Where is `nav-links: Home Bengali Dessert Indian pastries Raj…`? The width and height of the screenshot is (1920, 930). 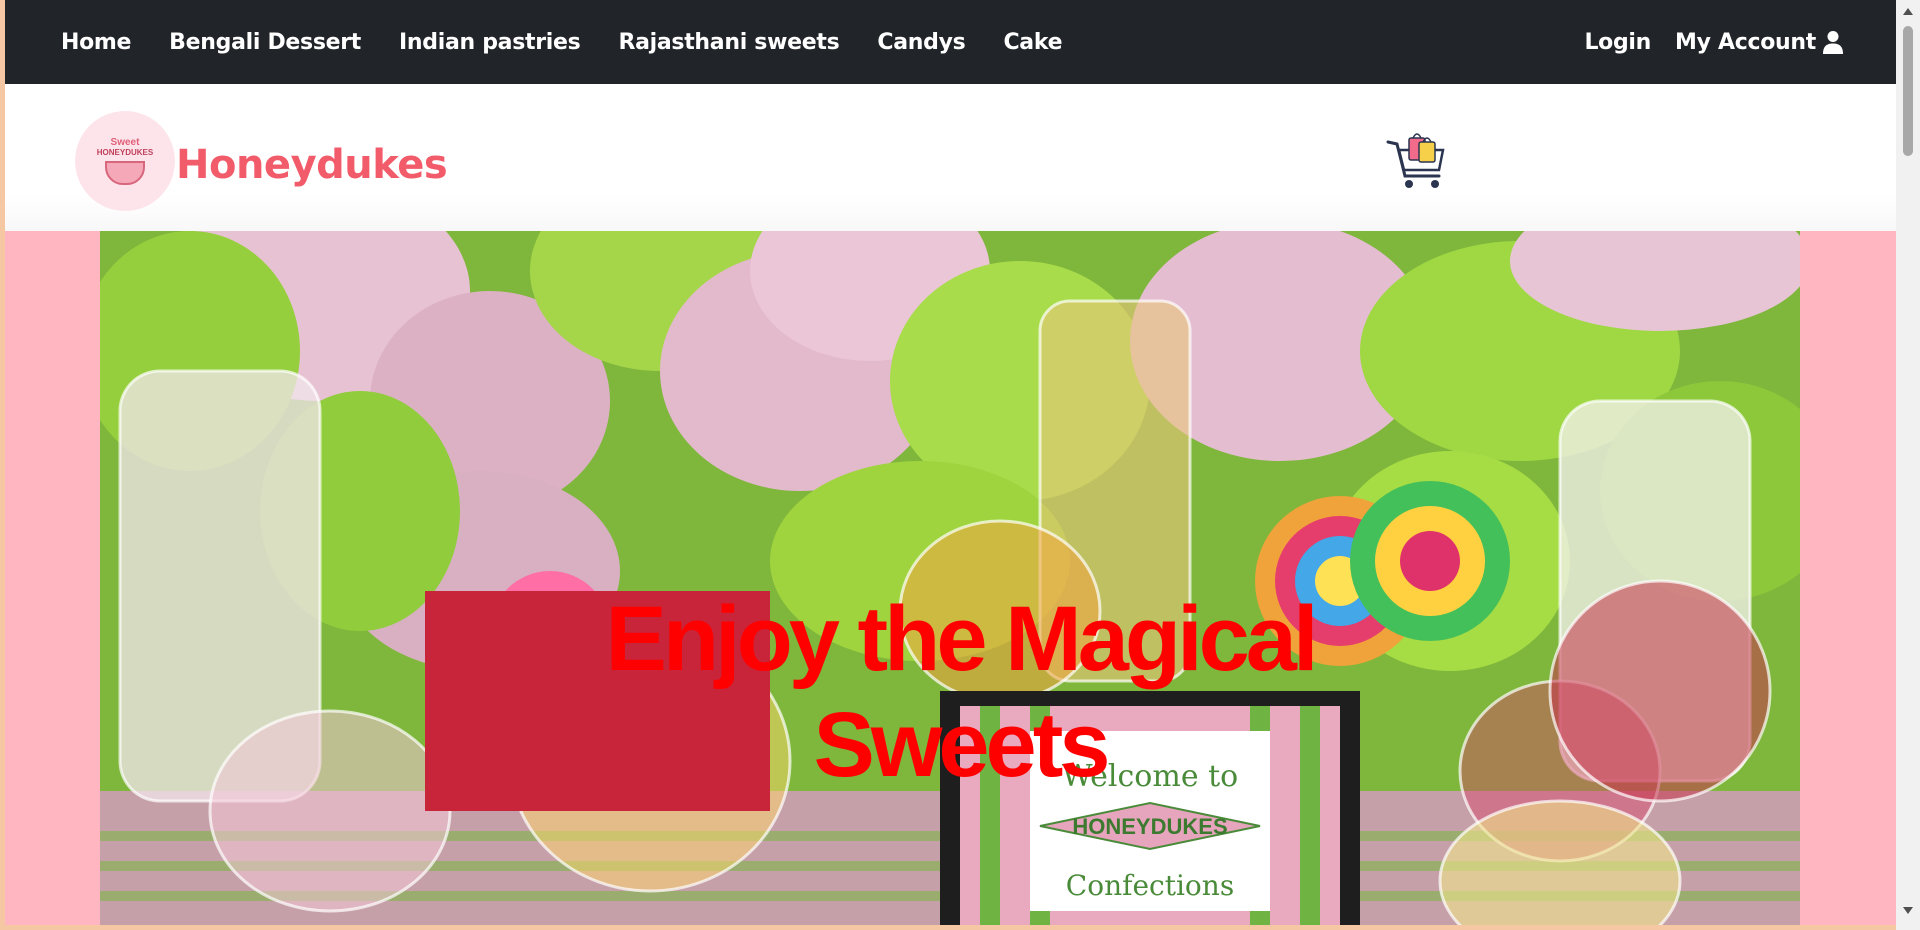
nav-links: Home Bengali Dessert Indian pastries Raj… is located at coordinates (580, 42).